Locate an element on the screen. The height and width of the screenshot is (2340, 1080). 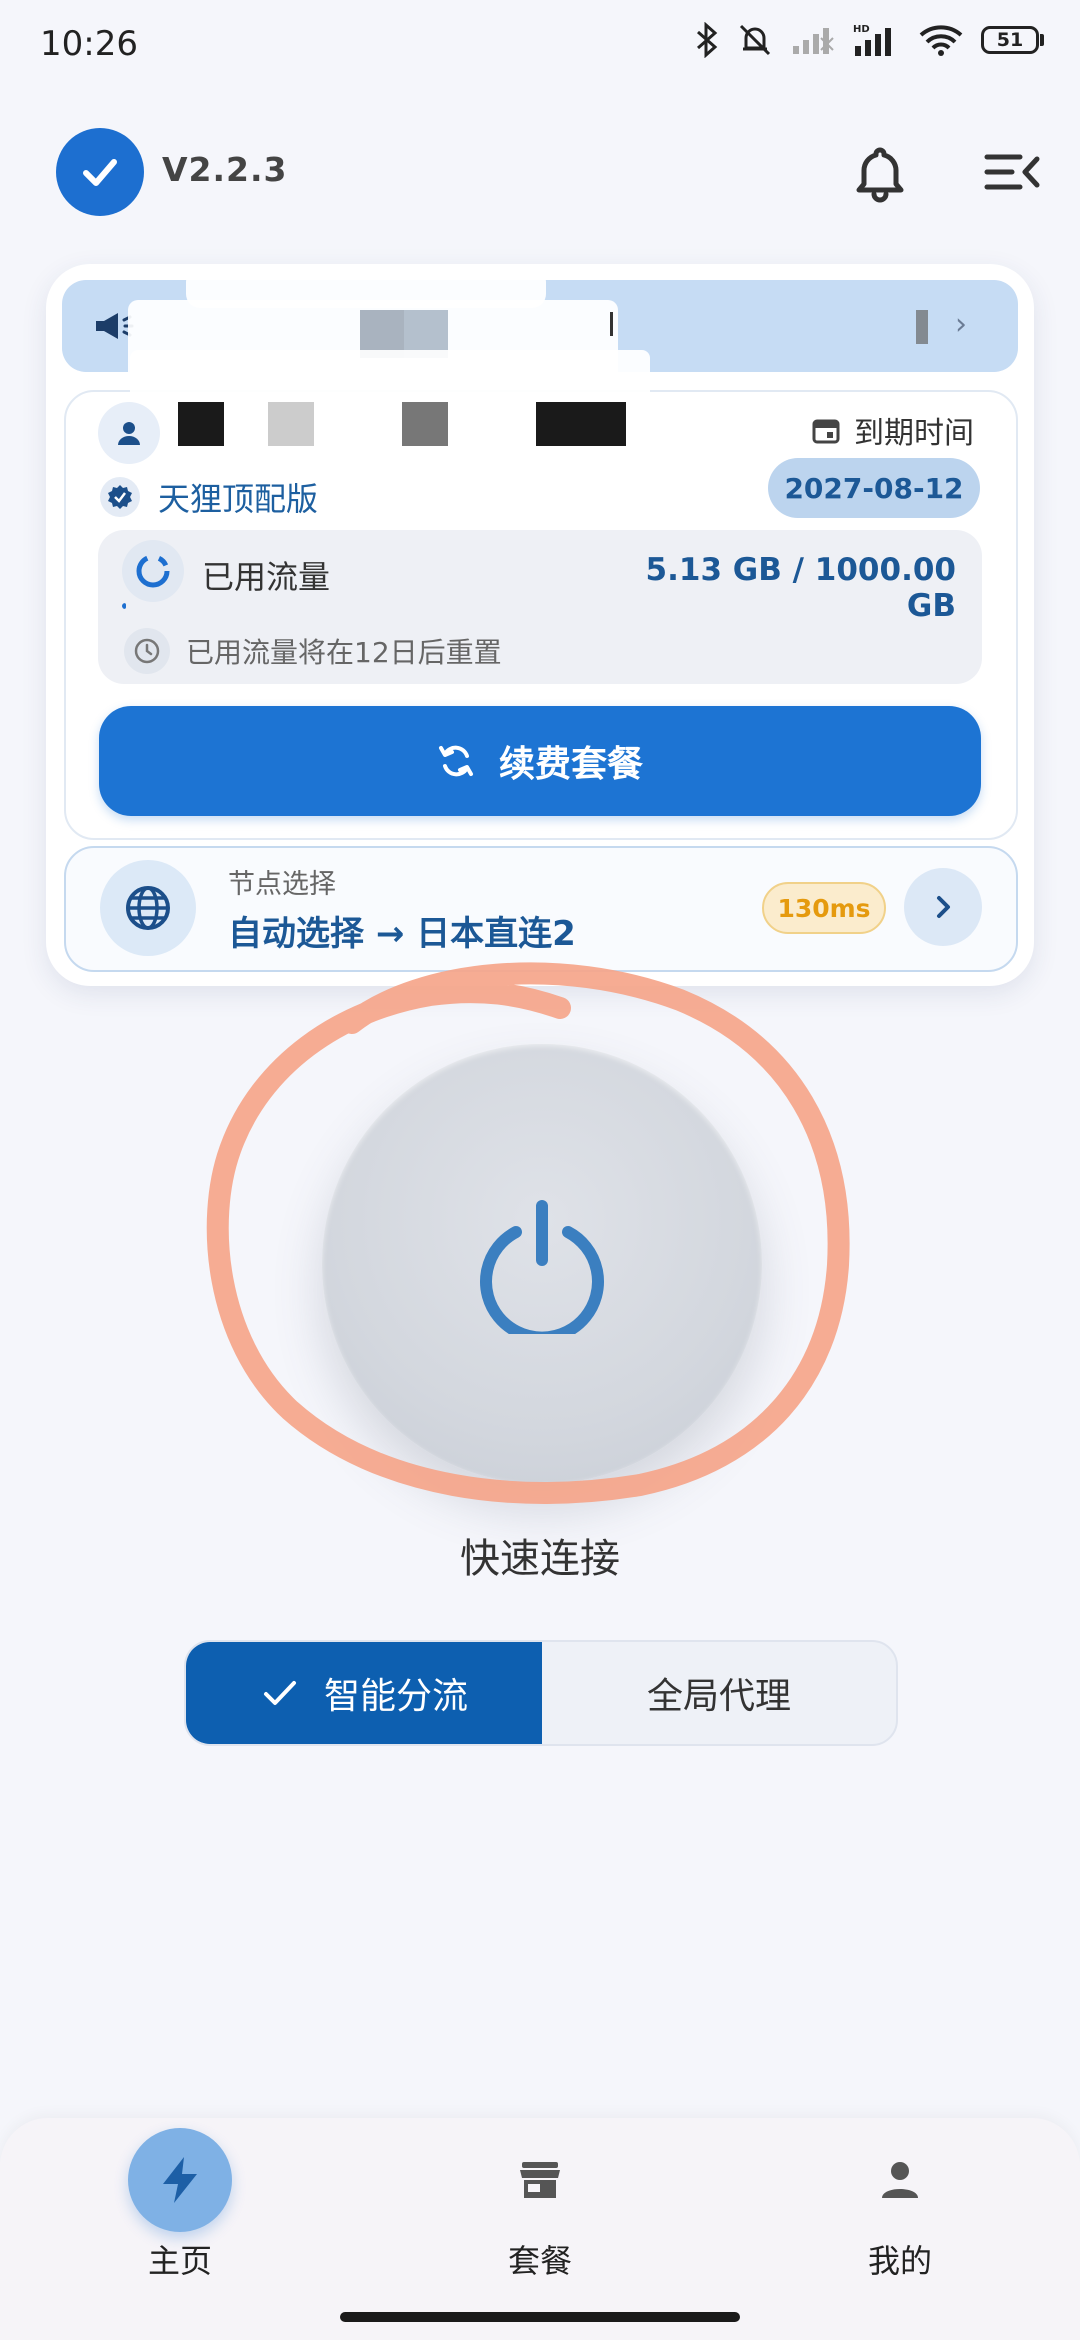
latency-badge: 130ms is located at coordinates (824, 908).